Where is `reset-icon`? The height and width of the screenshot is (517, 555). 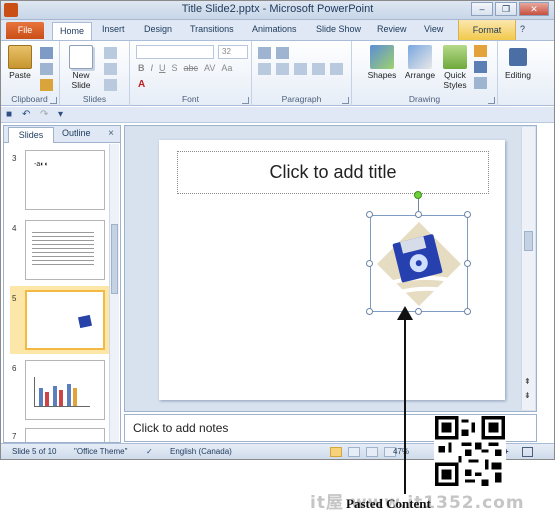
reset-icon is located at coordinates (110, 69).